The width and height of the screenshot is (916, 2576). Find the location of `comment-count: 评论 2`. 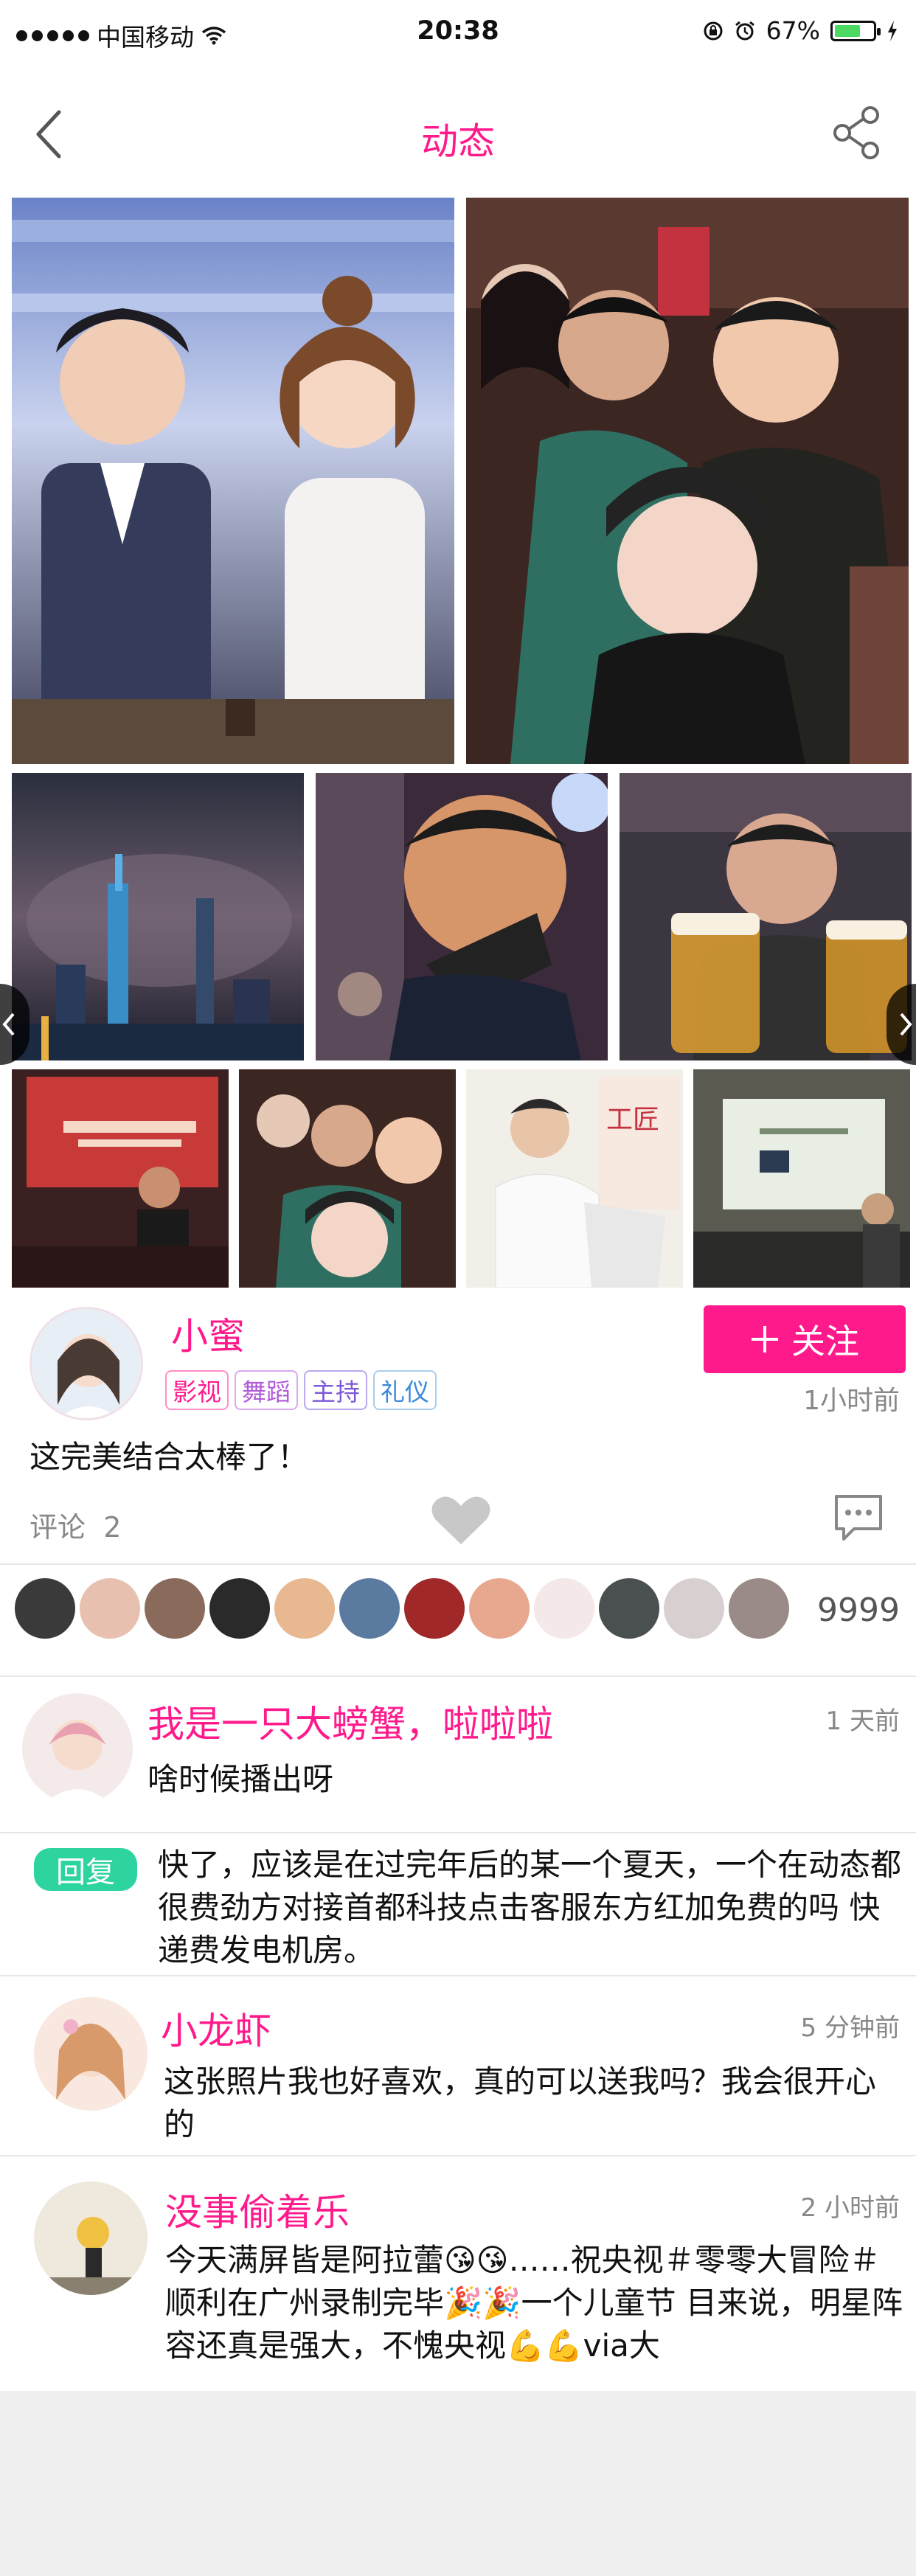

comment-count: 评论 2 is located at coordinates (75, 1524).